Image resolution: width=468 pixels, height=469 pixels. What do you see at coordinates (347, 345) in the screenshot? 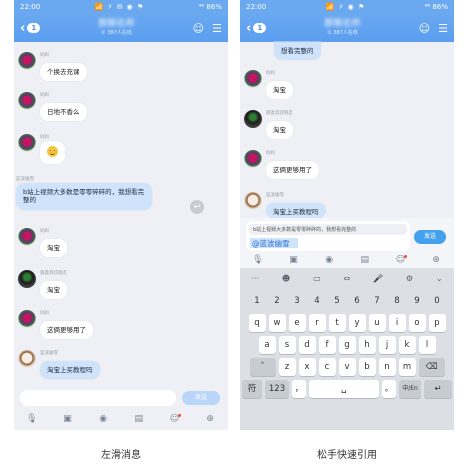
I see `key-g: g` at bounding box center [347, 345].